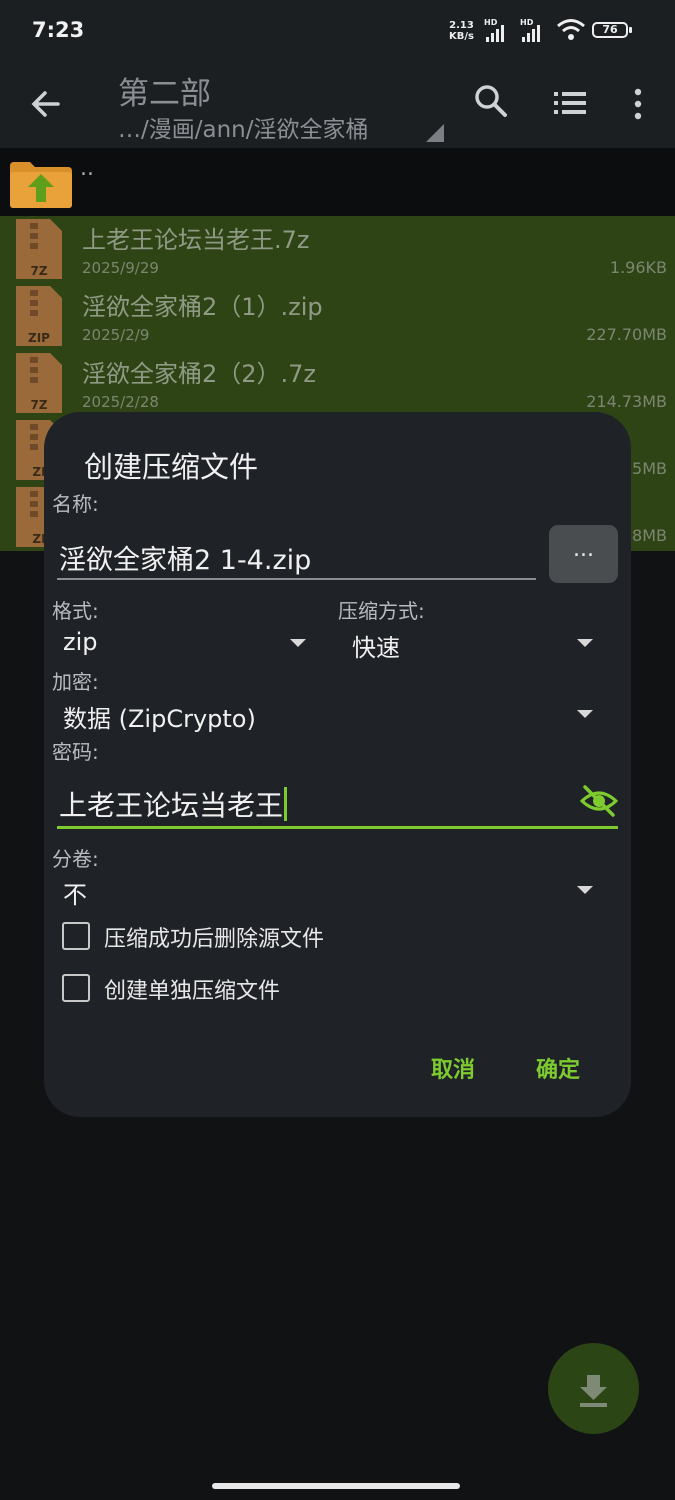 Image resolution: width=675 pixels, height=1500 pixels. Describe the element at coordinates (337, 804) in the screenshot. I see `password-input: 上老王论坛当老王` at that location.